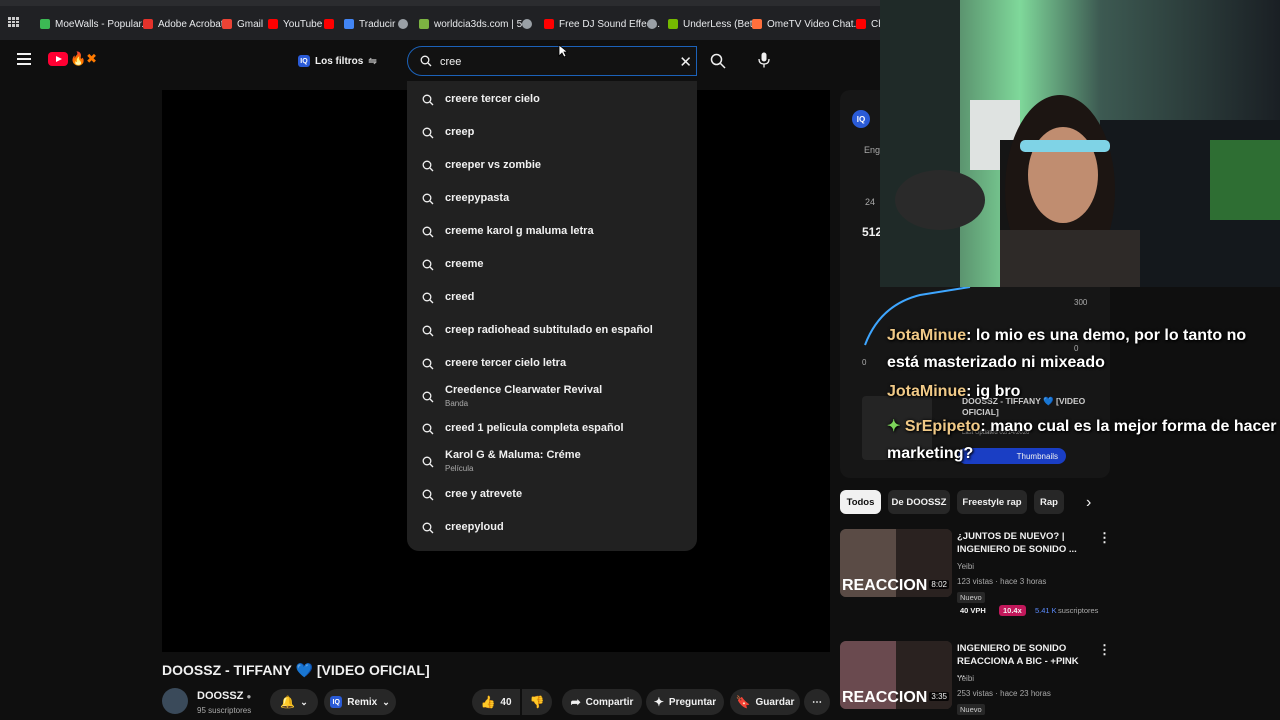 The height and width of the screenshot is (720, 1280). What do you see at coordinates (973, 610) in the screenshot?
I see `vph-stat: 40 VPH` at bounding box center [973, 610].